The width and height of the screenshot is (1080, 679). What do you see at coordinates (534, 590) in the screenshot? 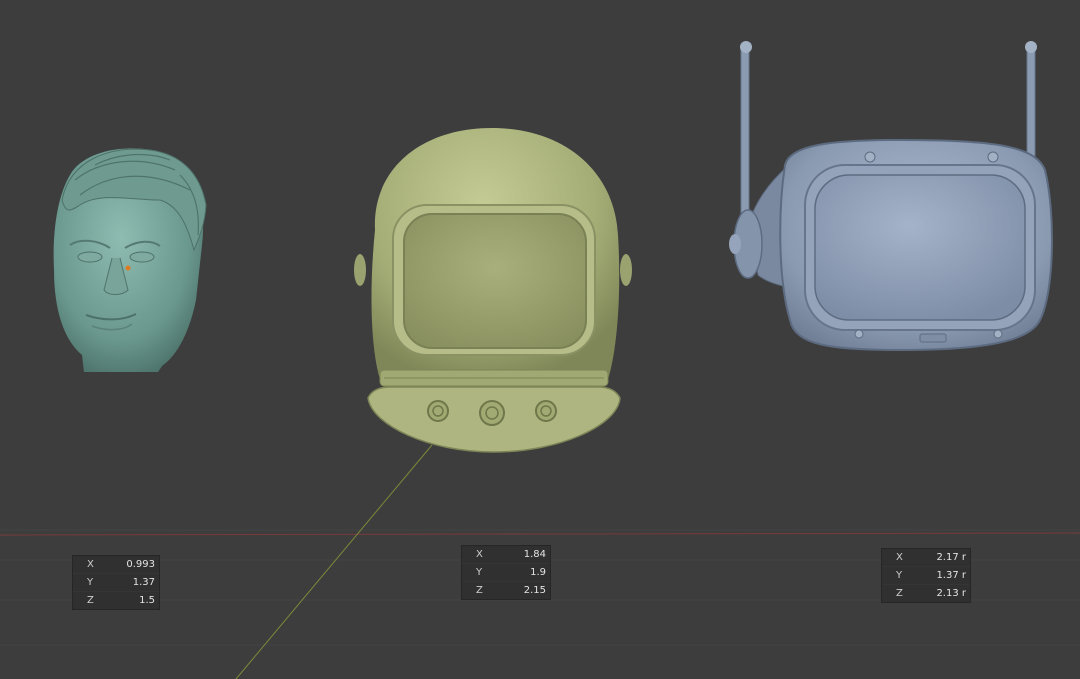
I see `axis-value: 2.15` at bounding box center [534, 590].